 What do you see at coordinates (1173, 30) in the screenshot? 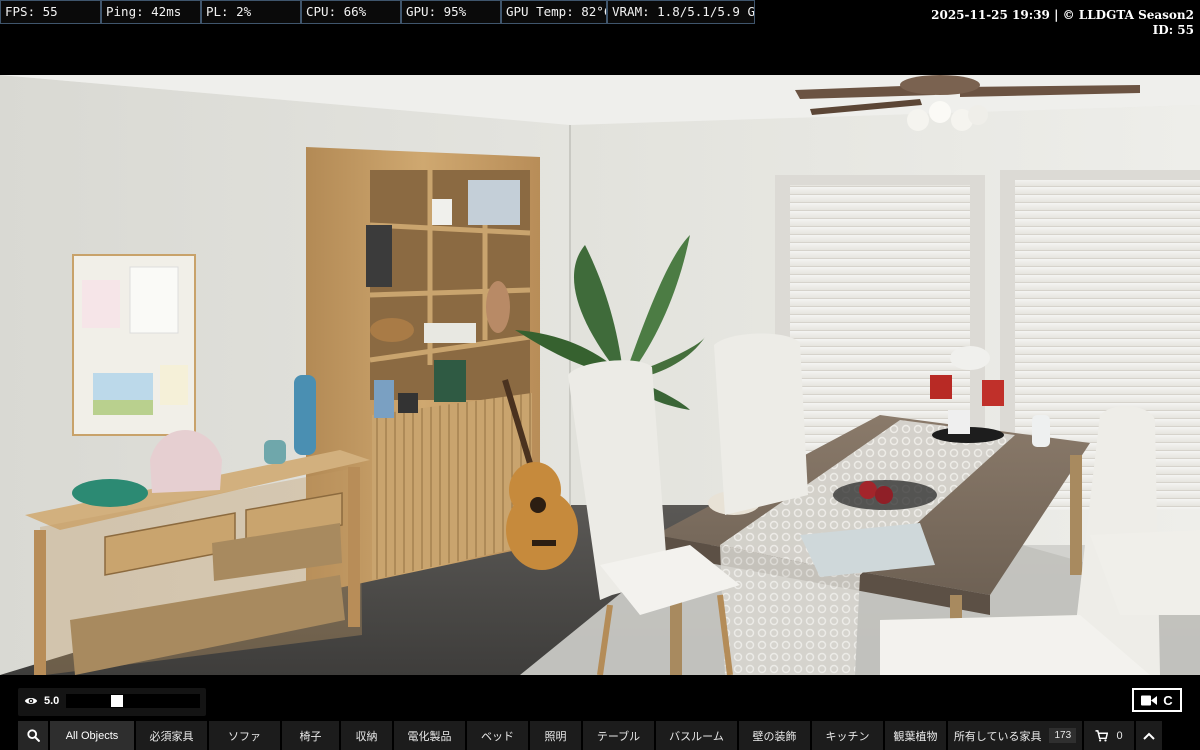
I see `player-id-label: ID: 55` at bounding box center [1173, 30].